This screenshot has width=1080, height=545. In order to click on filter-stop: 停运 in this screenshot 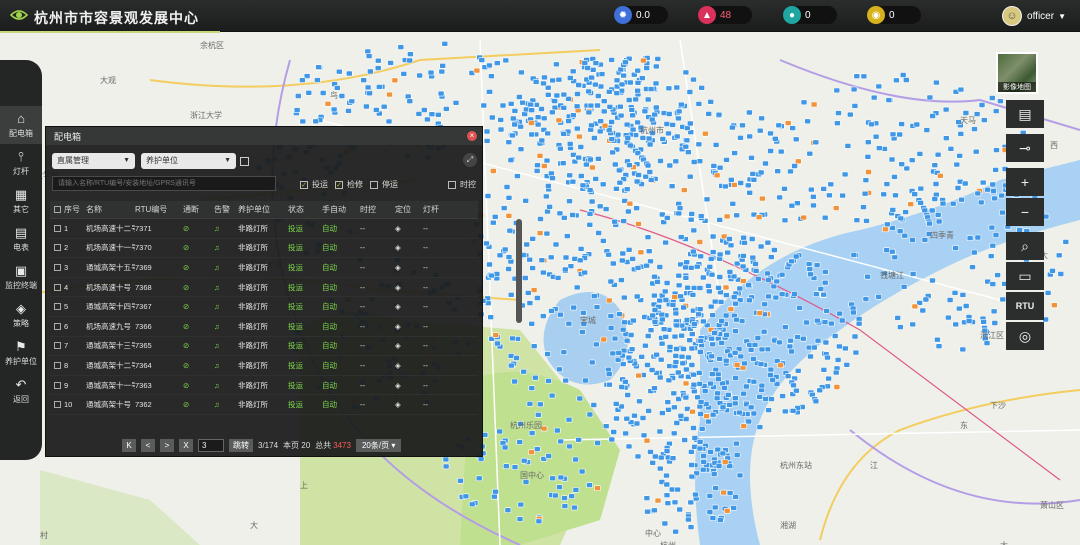, I will do `click(384, 184)`.